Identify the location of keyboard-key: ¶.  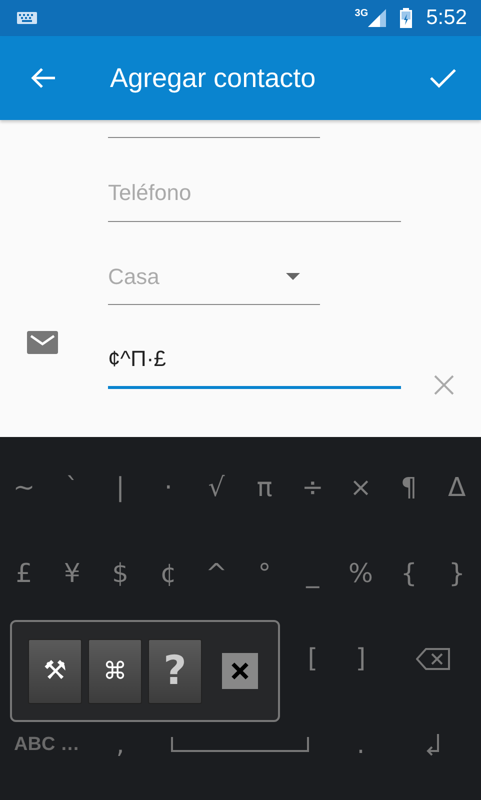
(408, 487).